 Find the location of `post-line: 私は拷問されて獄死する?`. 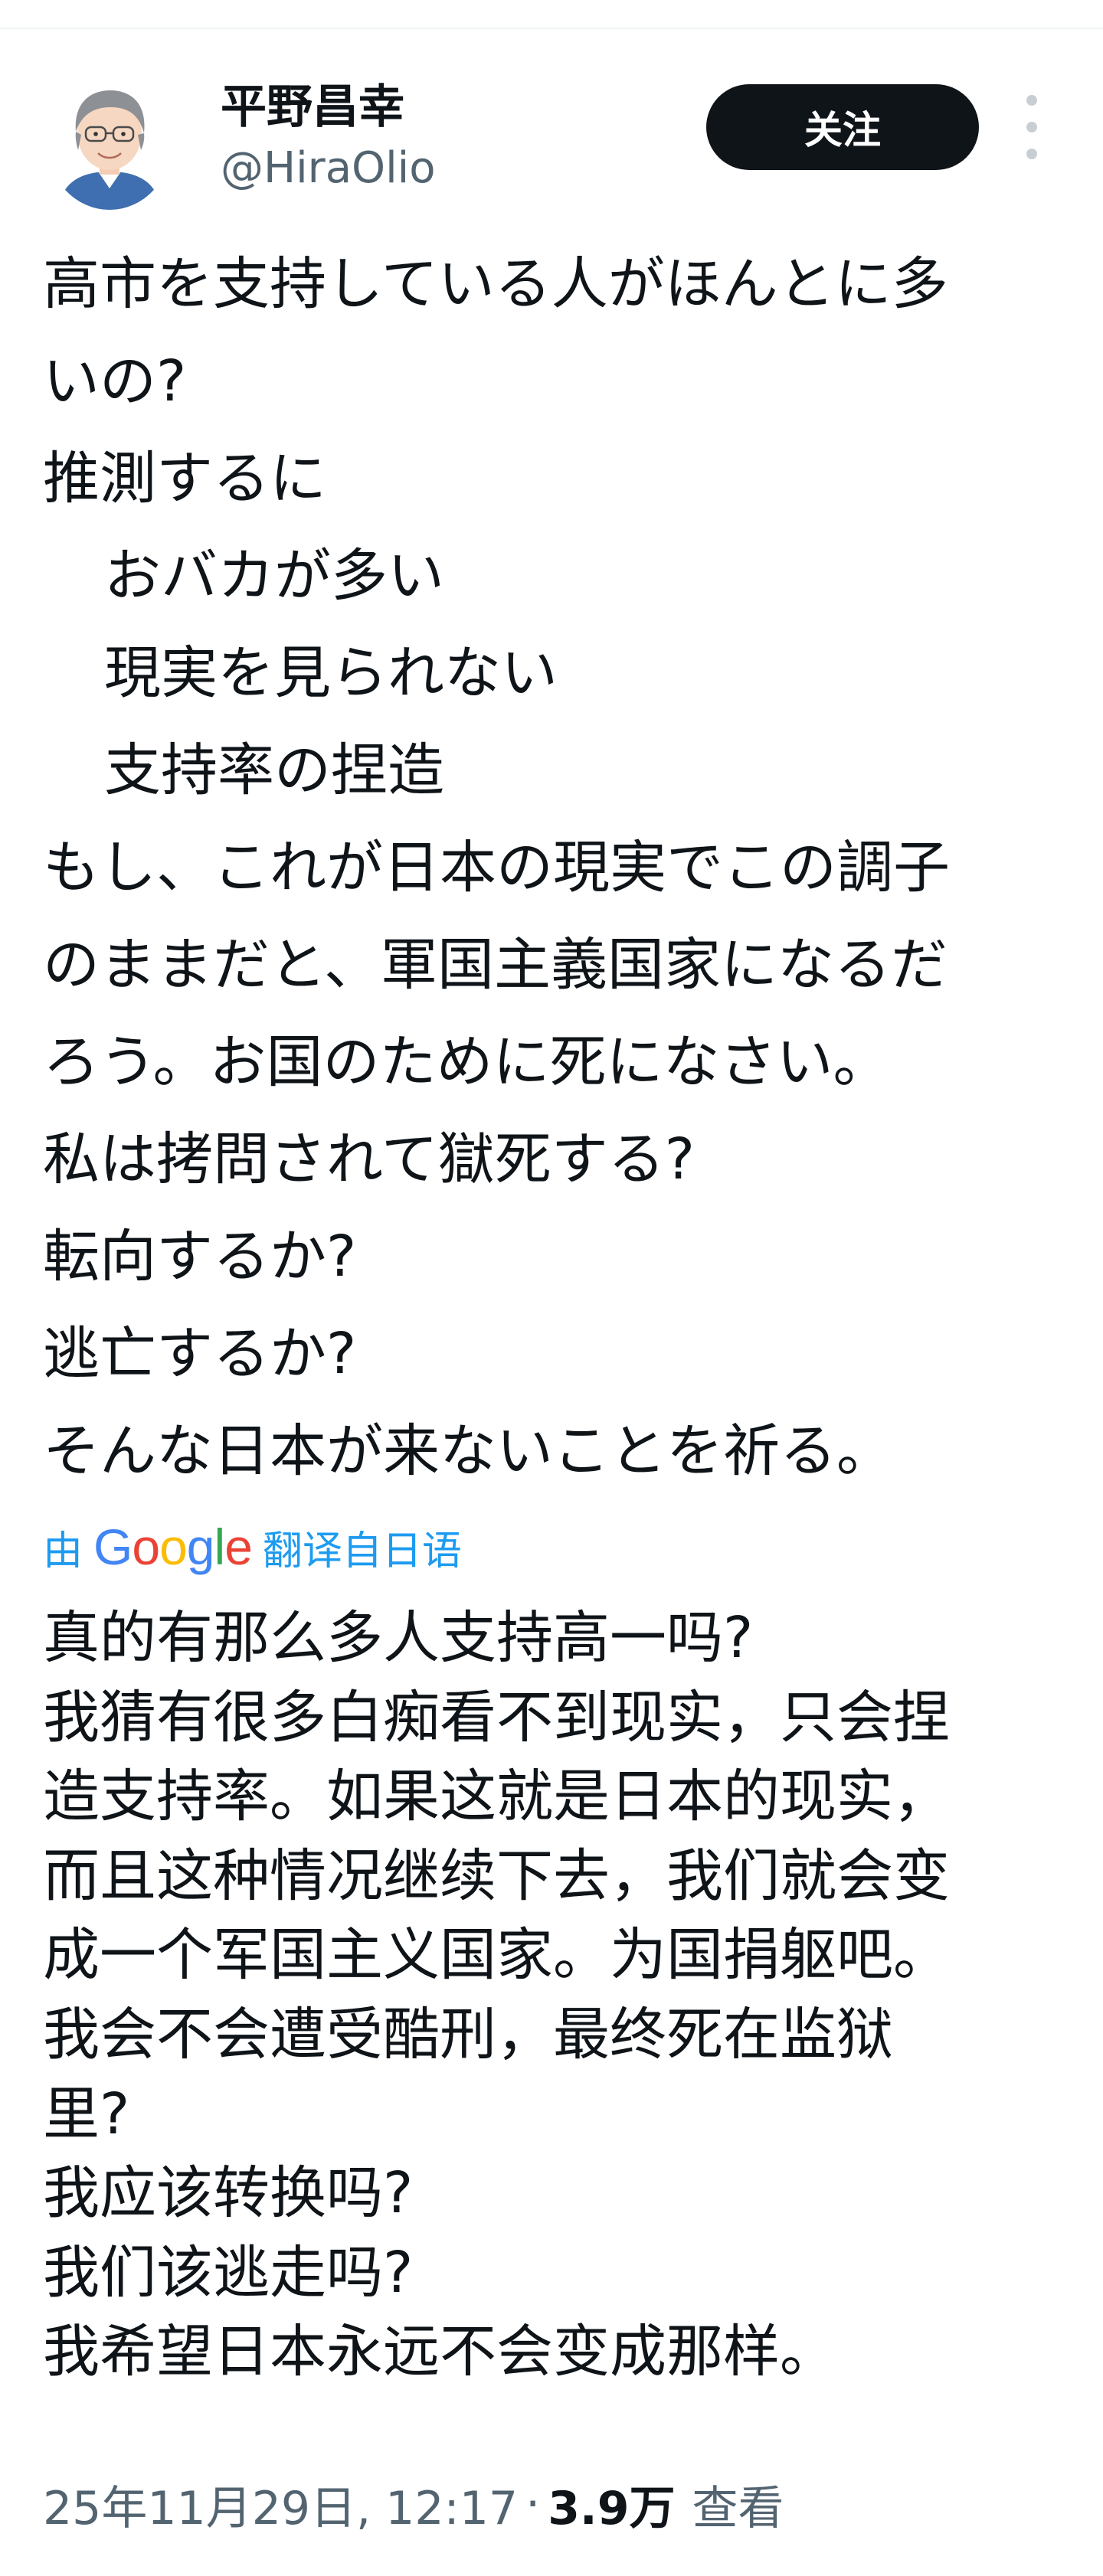

post-line: 私は拷問されて獄死する? is located at coordinates (370, 1159).